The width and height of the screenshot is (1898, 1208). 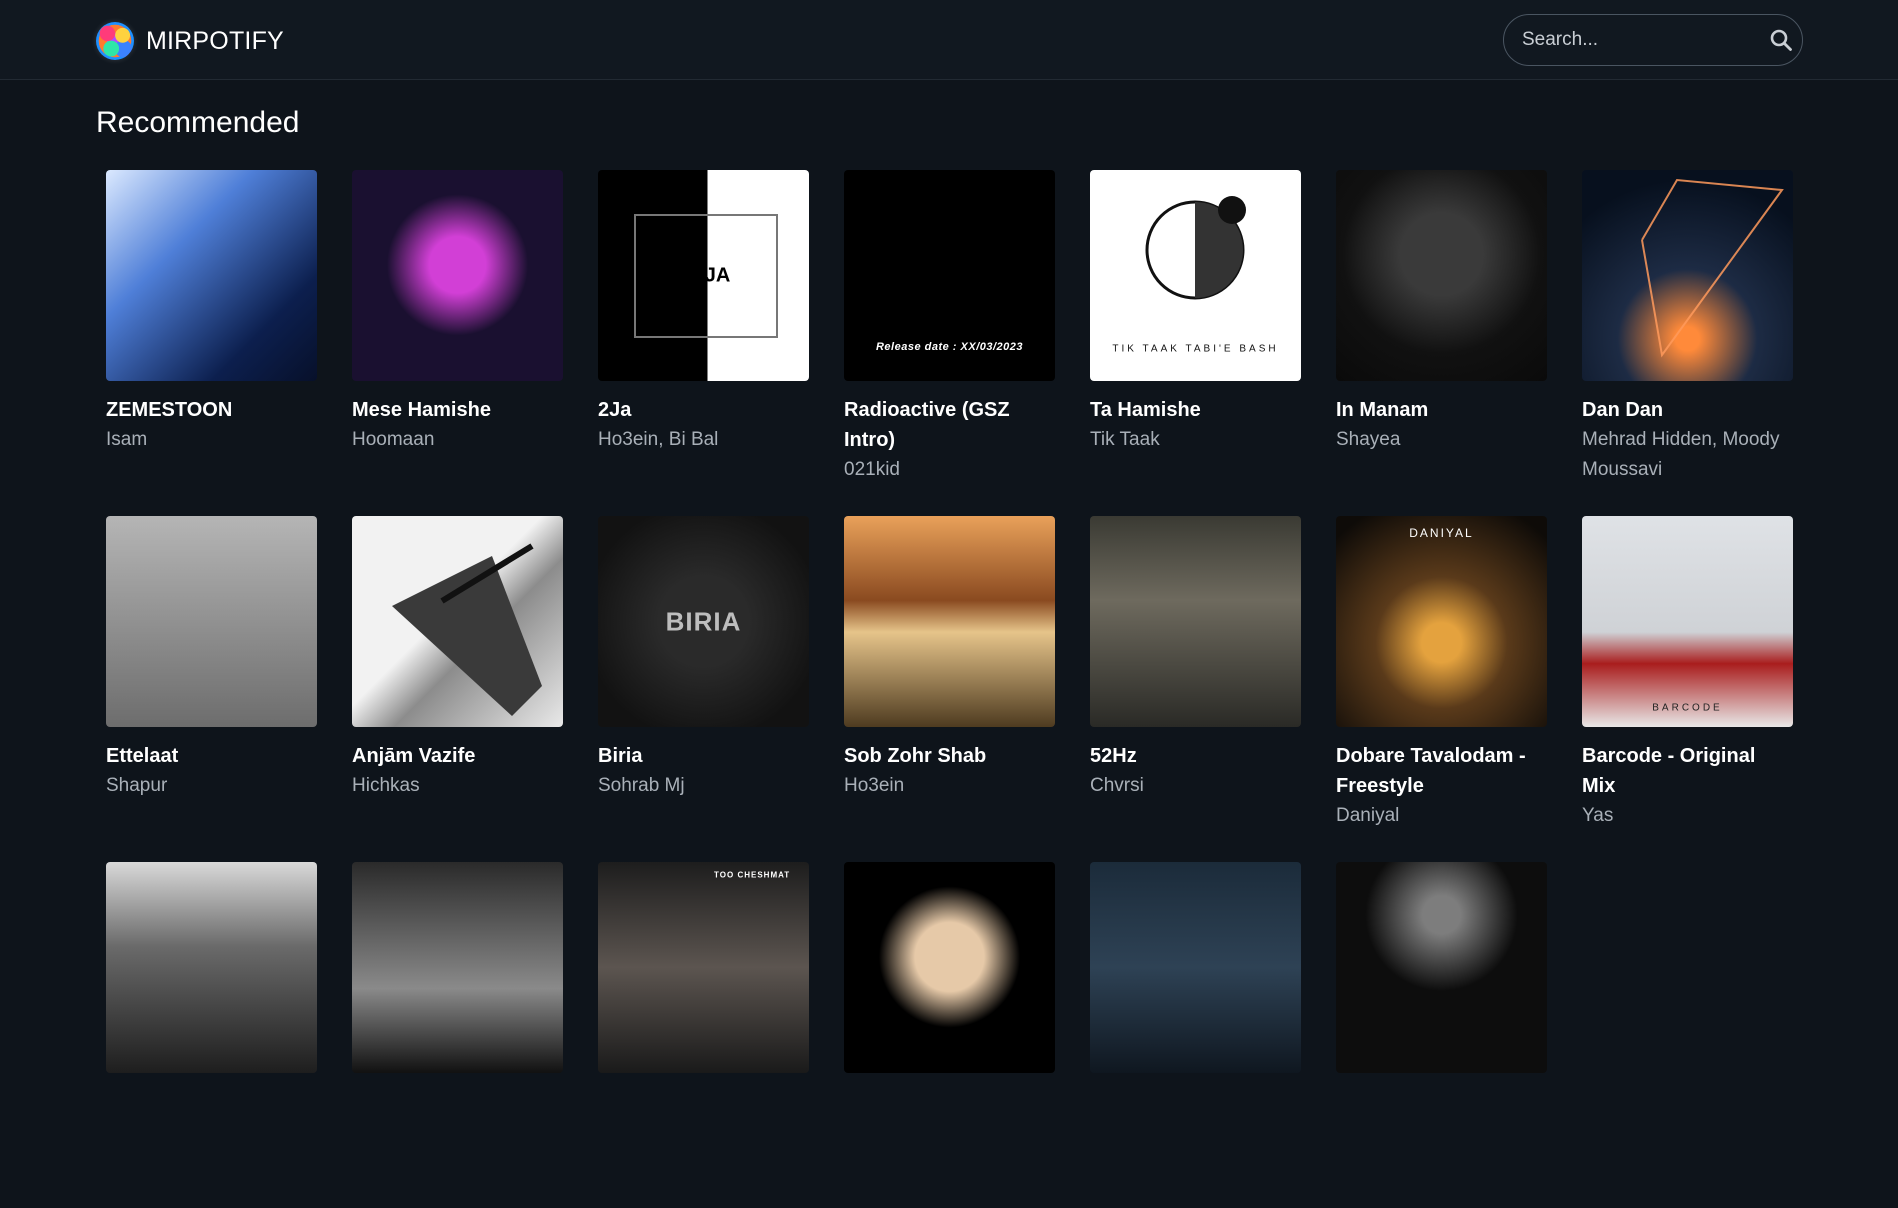 I want to click on brand-name: MIRPOTIFY, so click(x=215, y=40).